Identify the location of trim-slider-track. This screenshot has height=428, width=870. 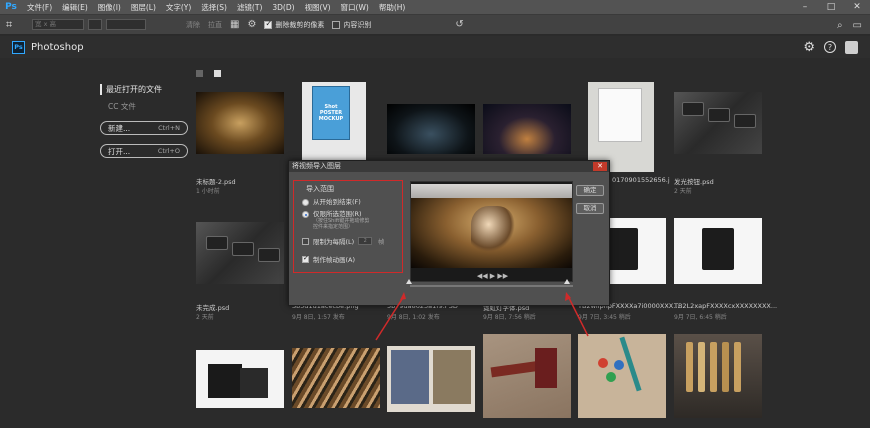
(491, 286).